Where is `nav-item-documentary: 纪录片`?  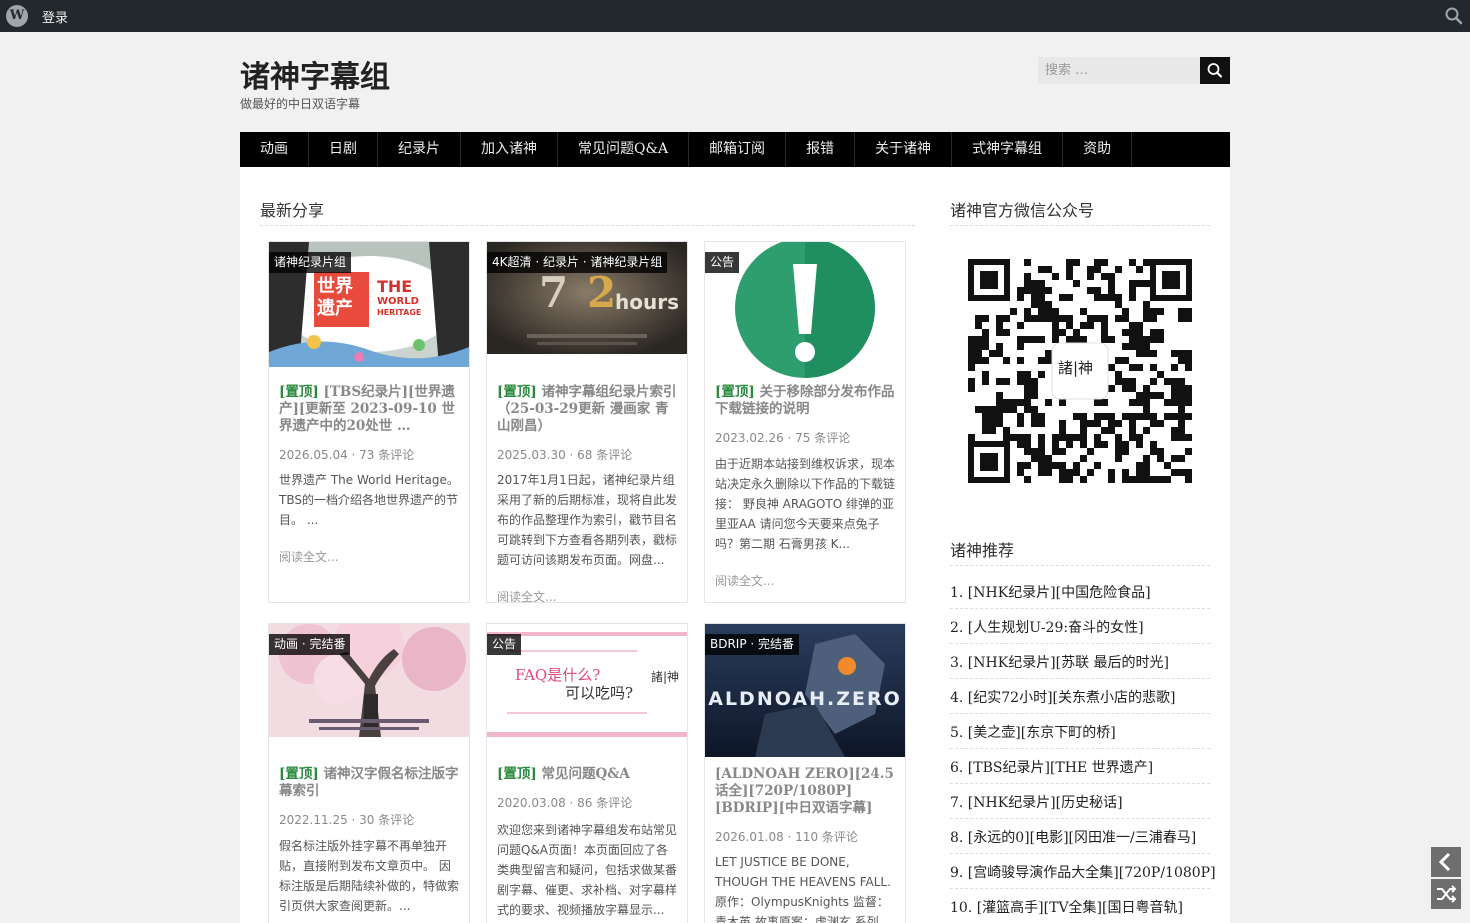 nav-item-documentary: 纪录片 is located at coordinates (419, 149).